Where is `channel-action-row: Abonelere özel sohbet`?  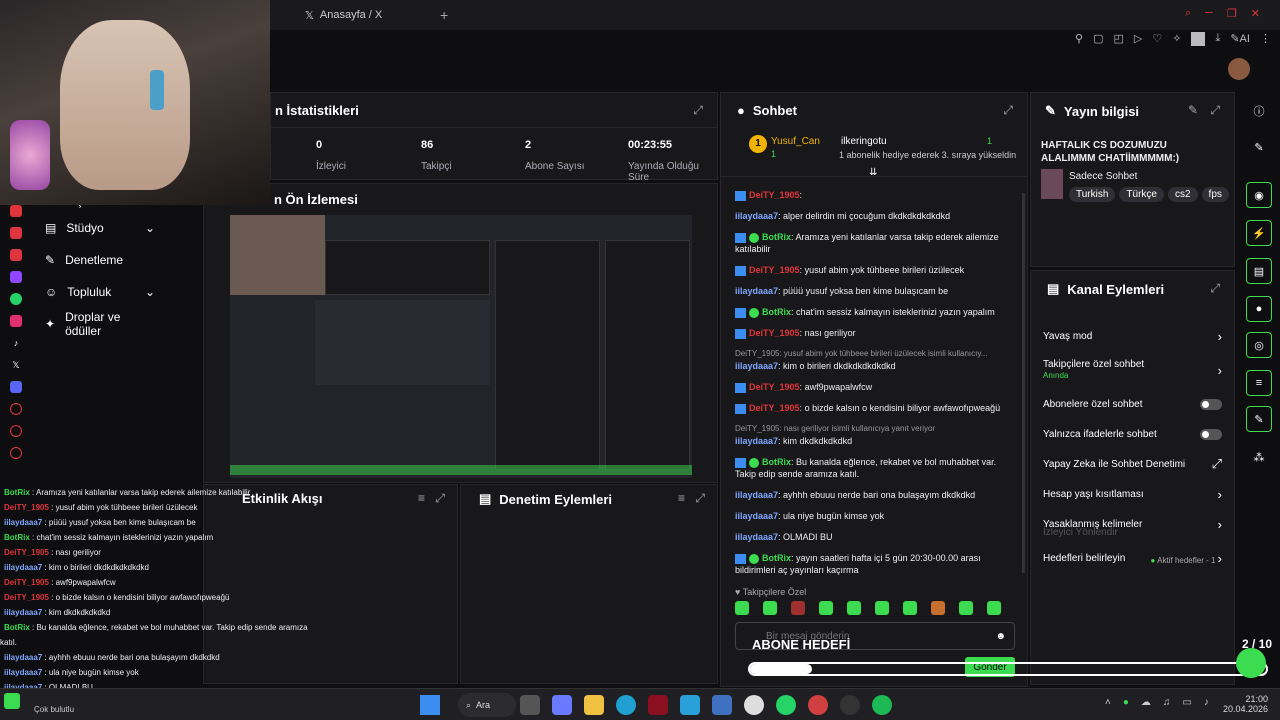
channel-action-row: Abonelere özel sohbet is located at coordinates (1132, 404).